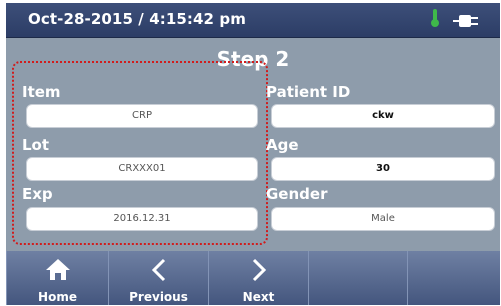 The height and width of the screenshot is (306, 501). What do you see at coordinates (467, 22) in the screenshot?
I see `plug-icon` at bounding box center [467, 22].